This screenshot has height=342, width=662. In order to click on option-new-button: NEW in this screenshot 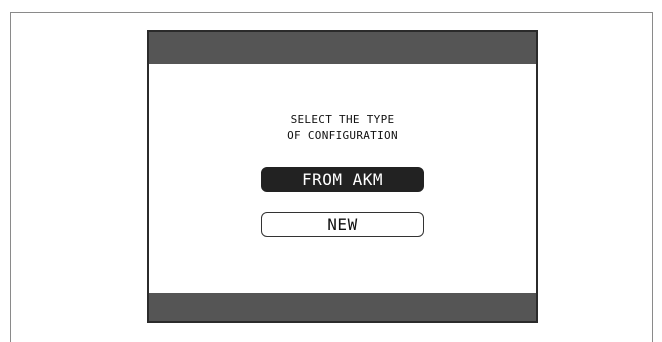, I will do `click(342, 224)`.